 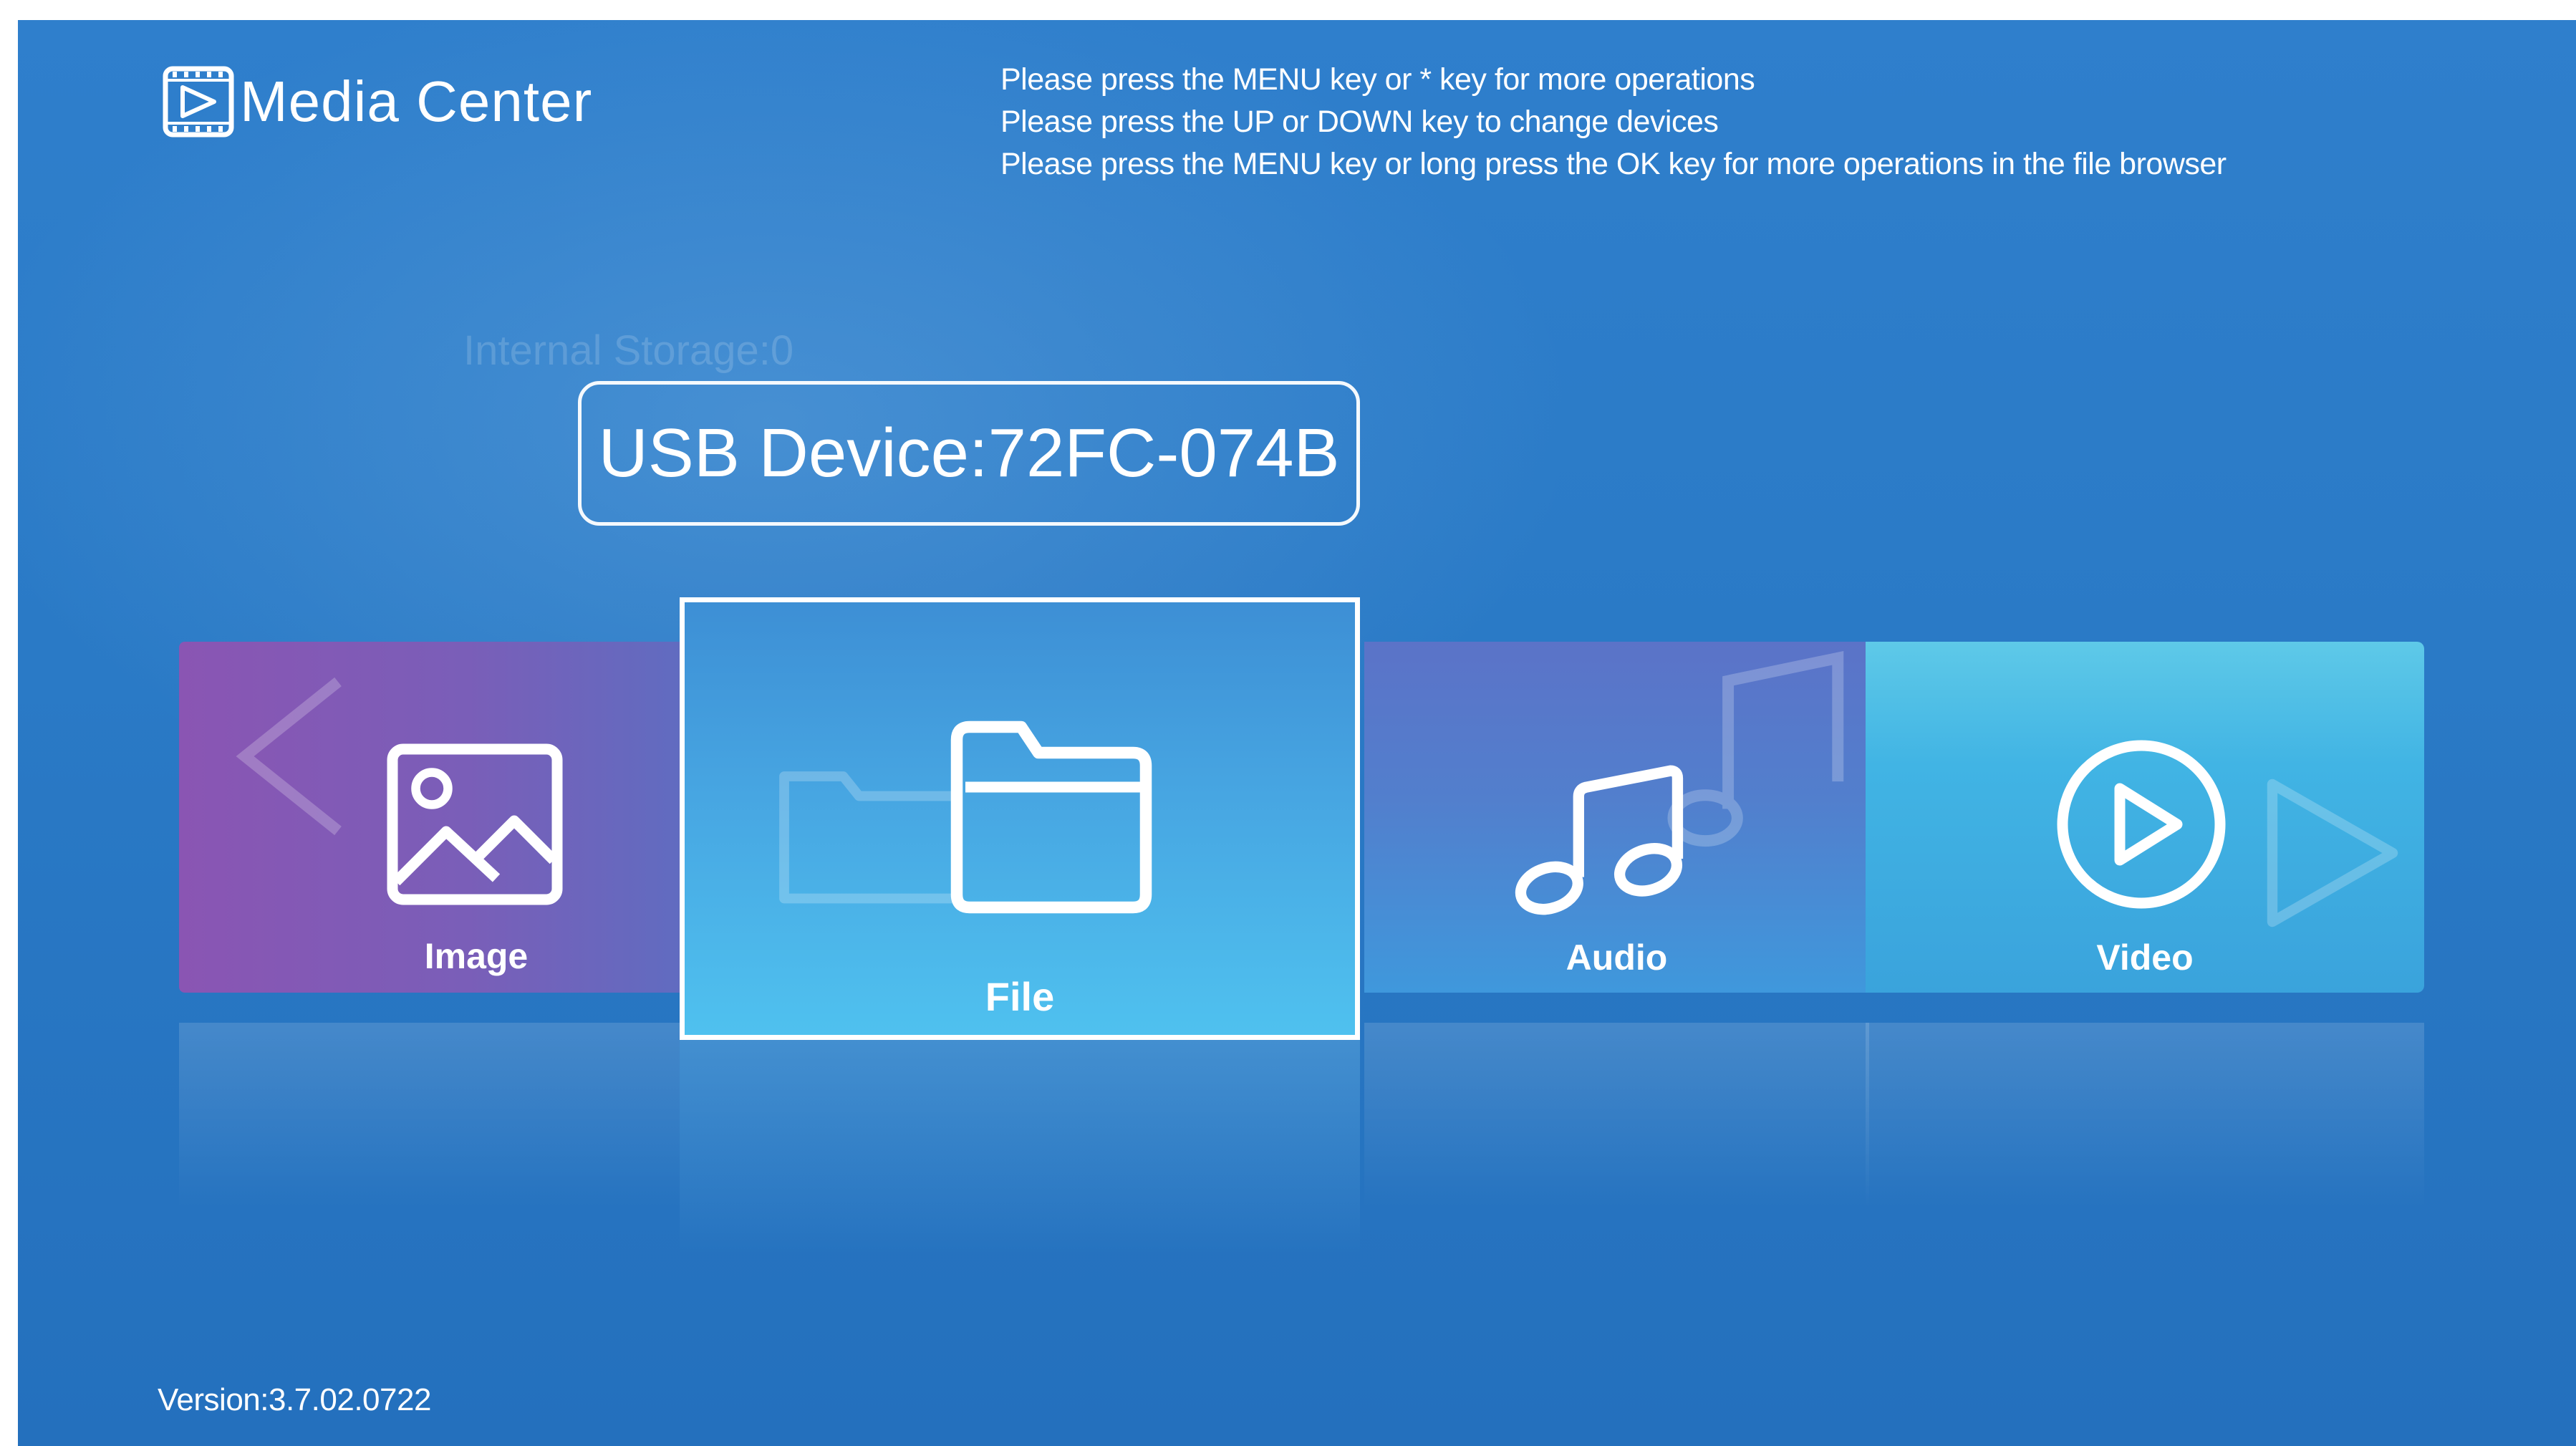 What do you see at coordinates (2145, 958) in the screenshot?
I see `tile-video-label: Video` at bounding box center [2145, 958].